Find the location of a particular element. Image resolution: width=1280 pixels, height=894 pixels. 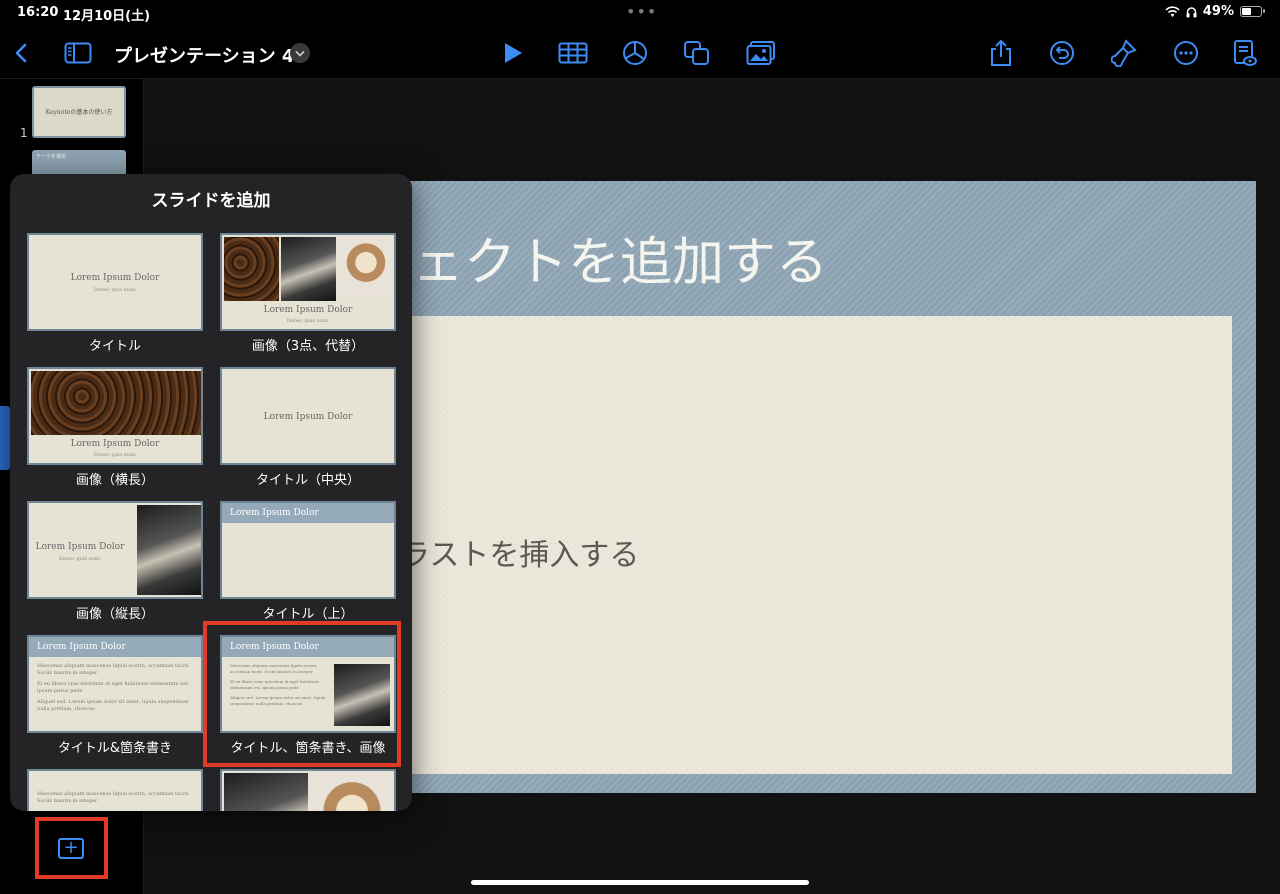

status-icons: 49% is located at coordinates (1215, 11).